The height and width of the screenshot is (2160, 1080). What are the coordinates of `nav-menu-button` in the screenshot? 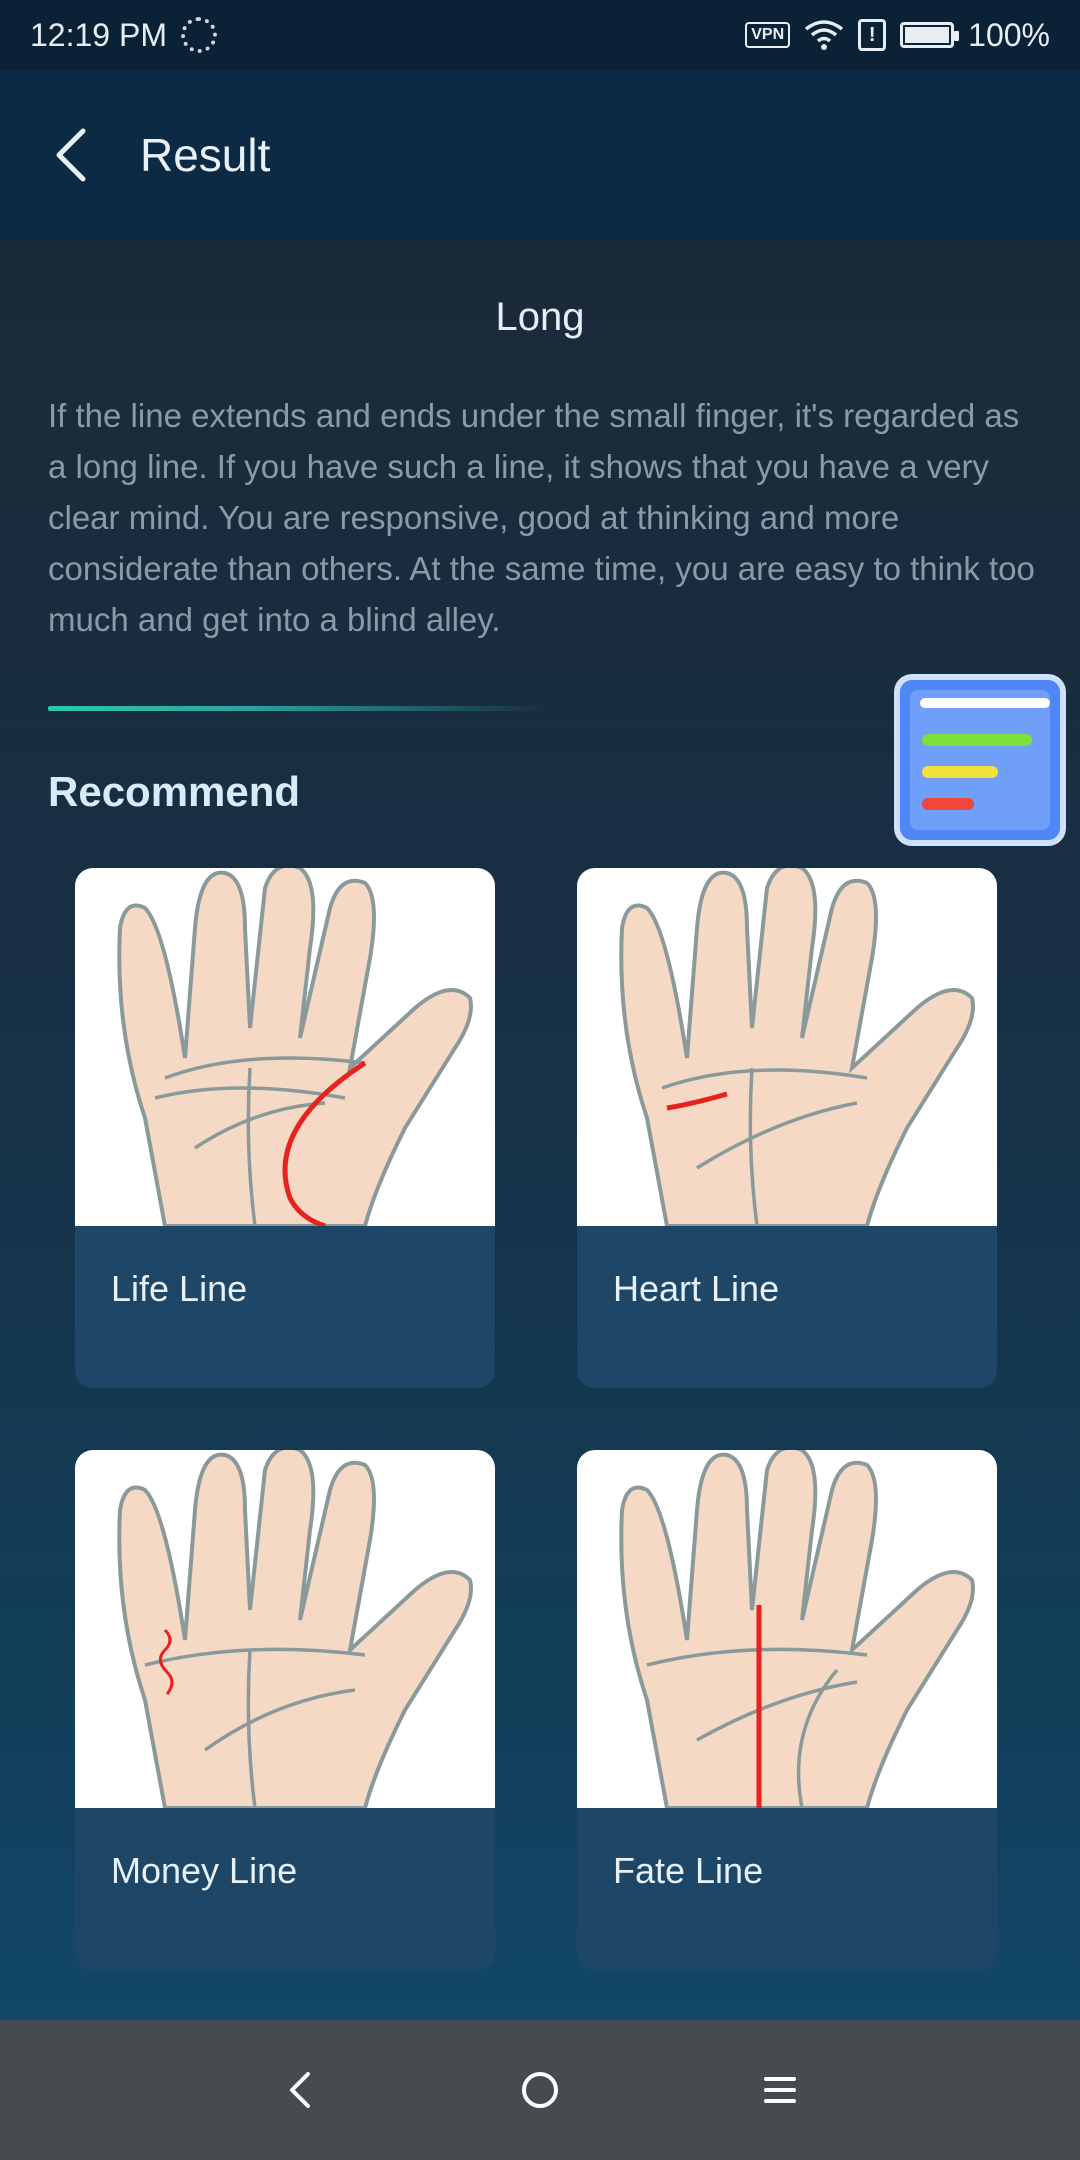 It's located at (780, 2090).